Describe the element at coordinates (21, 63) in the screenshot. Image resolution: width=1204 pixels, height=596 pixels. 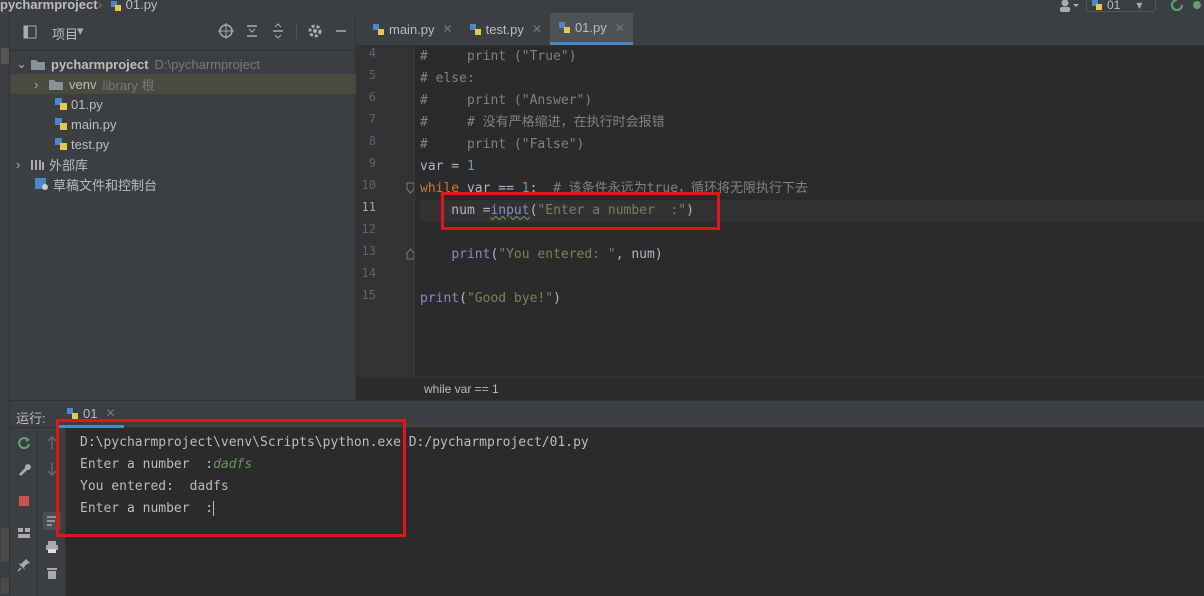
I see `chevron-down-icon: ⌄` at that location.